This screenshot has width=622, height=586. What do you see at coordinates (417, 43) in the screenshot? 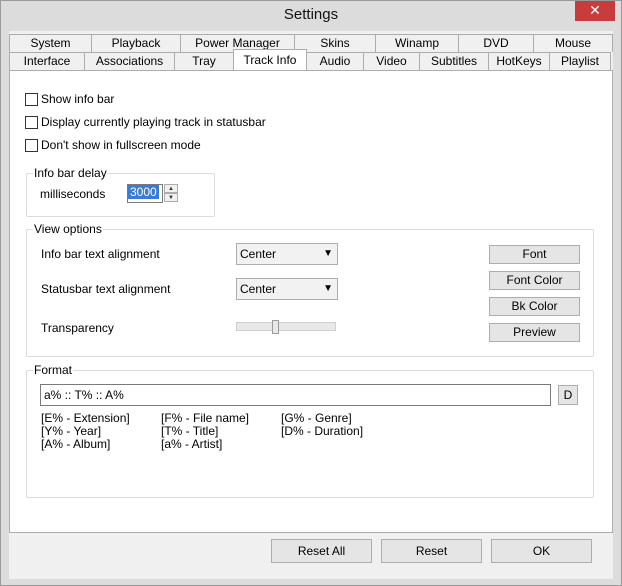
I see `tab-winamp: Winamp` at bounding box center [417, 43].